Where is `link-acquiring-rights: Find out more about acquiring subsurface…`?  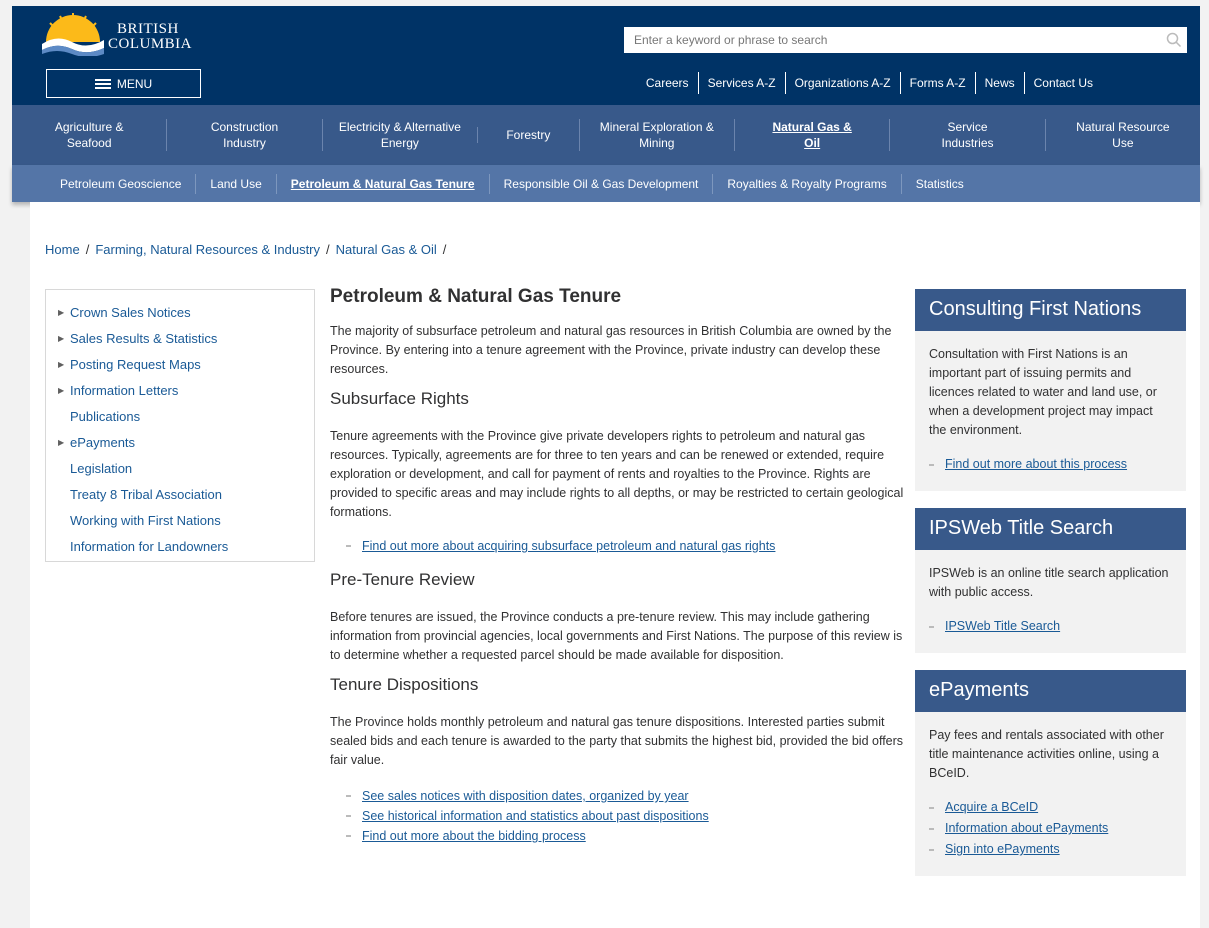
link-acquiring-rights: Find out more about acquiring subsurface… is located at coordinates (625, 546).